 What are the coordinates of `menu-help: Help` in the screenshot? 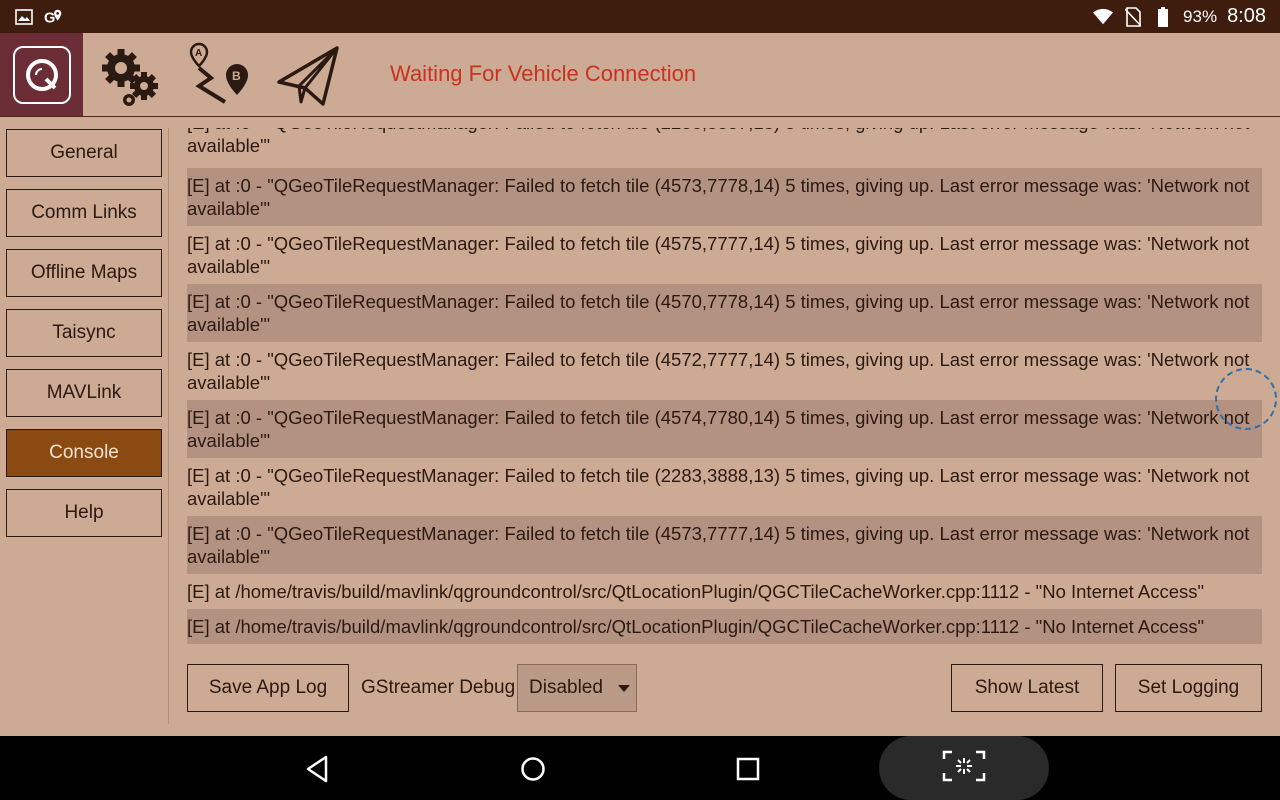 It's located at (84, 513).